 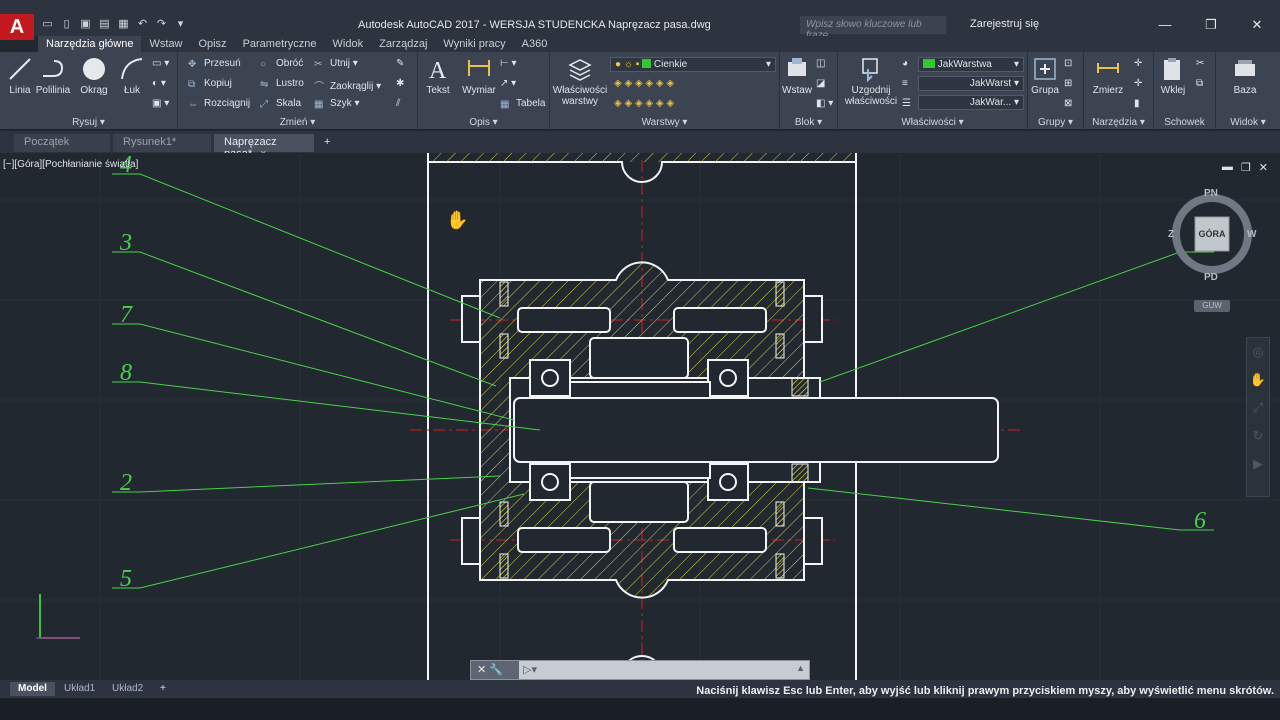 I want to click on viewcube-west: Z, so click(x=1171, y=234).